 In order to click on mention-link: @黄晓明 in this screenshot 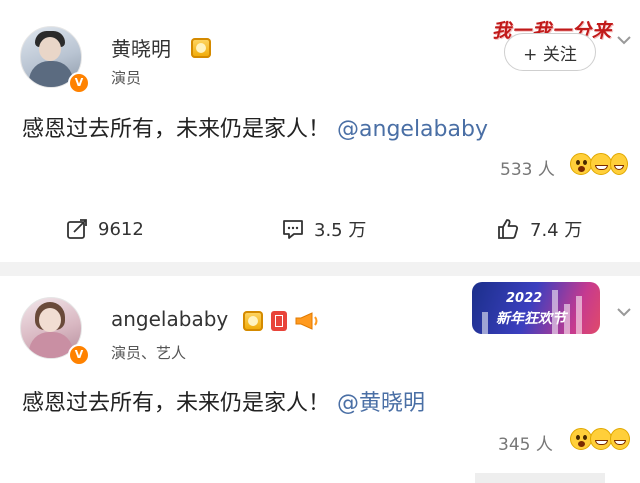, I will do `click(381, 403)`.